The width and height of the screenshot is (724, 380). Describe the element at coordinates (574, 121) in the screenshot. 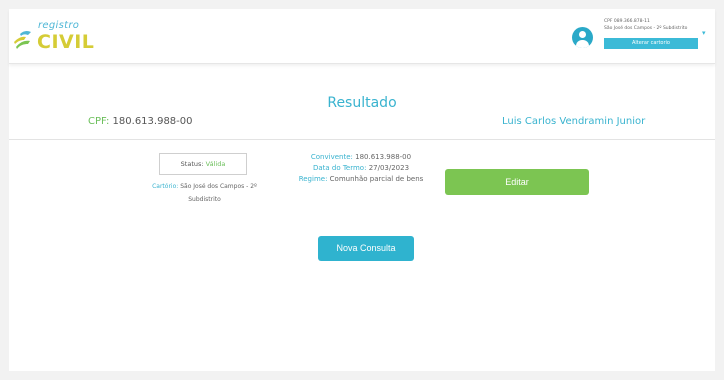

I see `person-name: Luis Carlos Vendramin Junior` at that location.